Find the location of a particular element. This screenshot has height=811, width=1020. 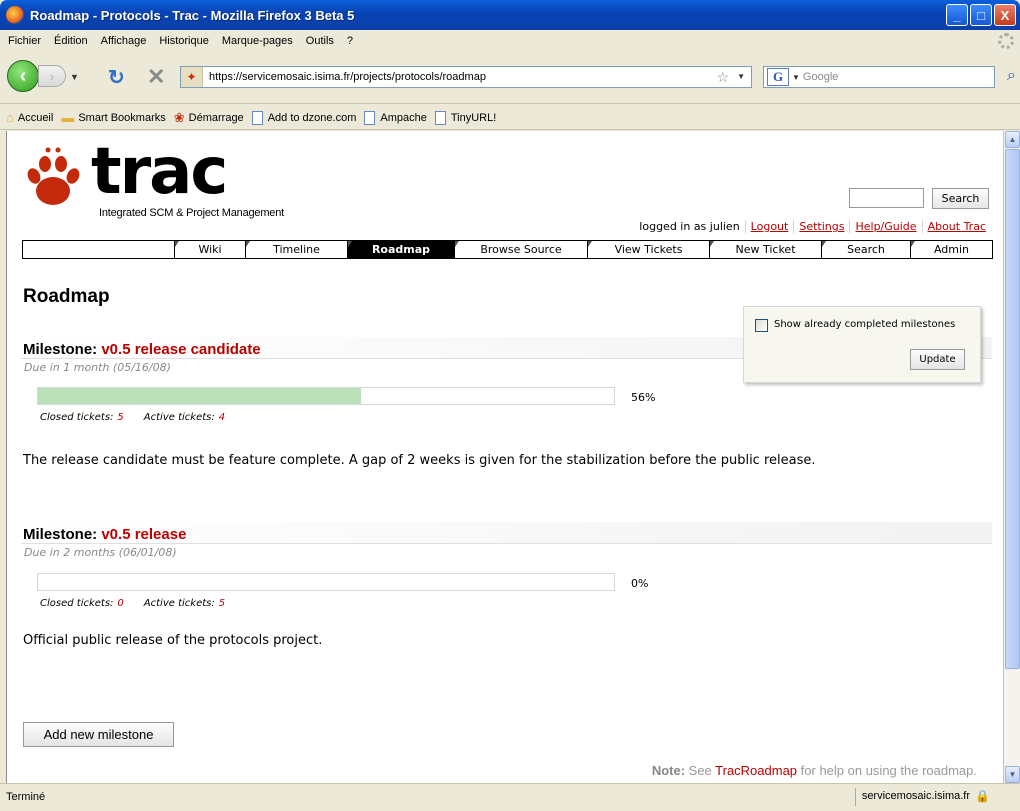

closed-tickets-label: Closed tickets: is located at coordinates (77, 417).